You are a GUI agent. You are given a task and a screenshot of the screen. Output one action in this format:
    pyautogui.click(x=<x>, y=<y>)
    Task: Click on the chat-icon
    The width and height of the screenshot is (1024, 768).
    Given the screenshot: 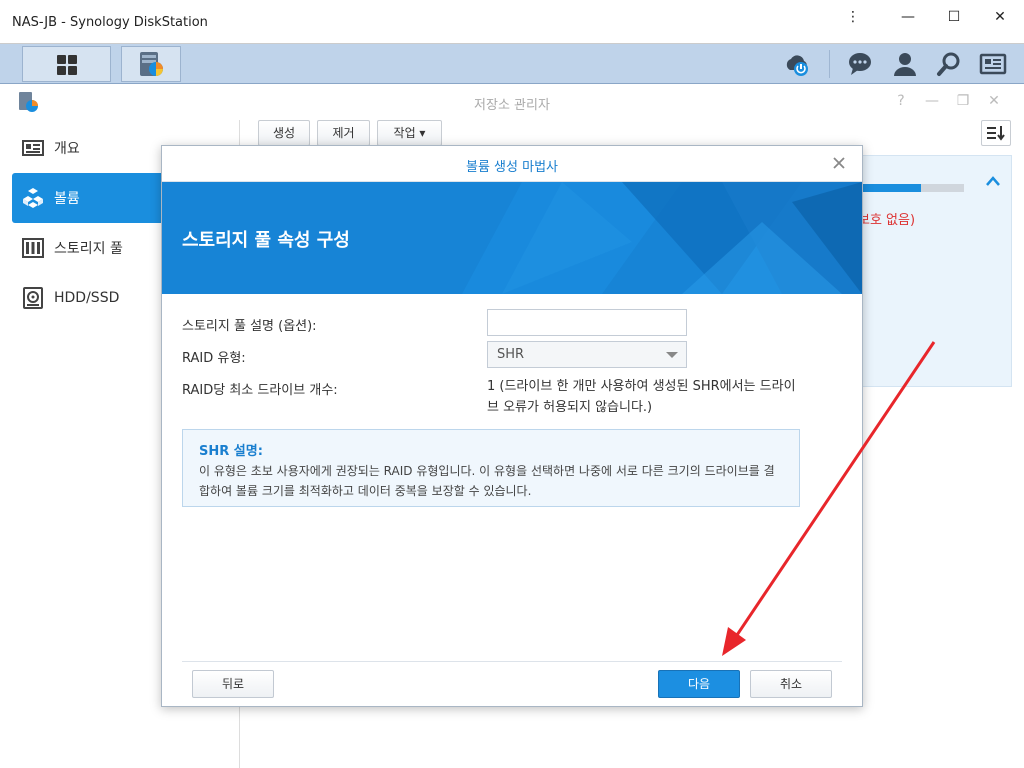 What is the action you would take?
    pyautogui.click(x=860, y=64)
    